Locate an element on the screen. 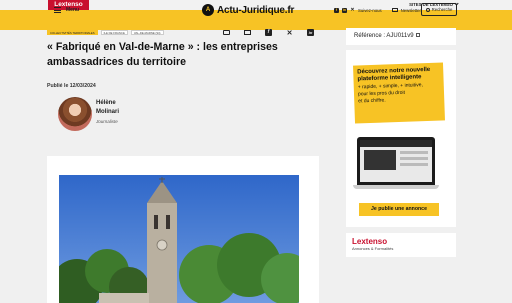 The image size is (512, 303). copy-icon is located at coordinates (417, 35).